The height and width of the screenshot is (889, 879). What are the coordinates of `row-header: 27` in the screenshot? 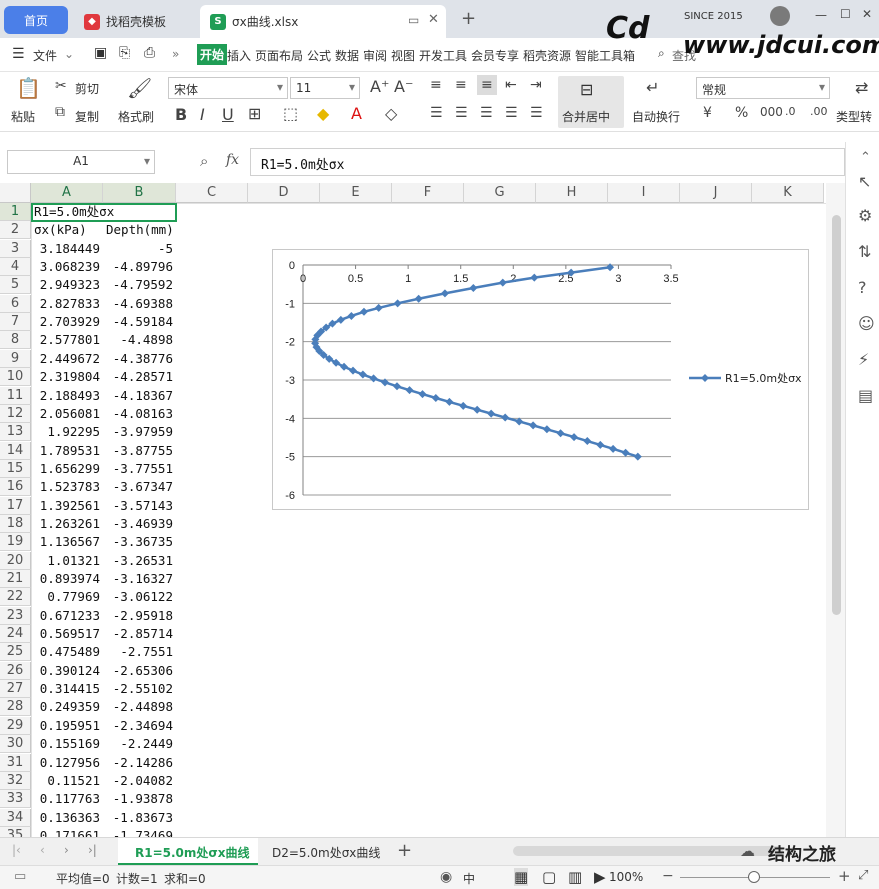 It's located at (15, 689).